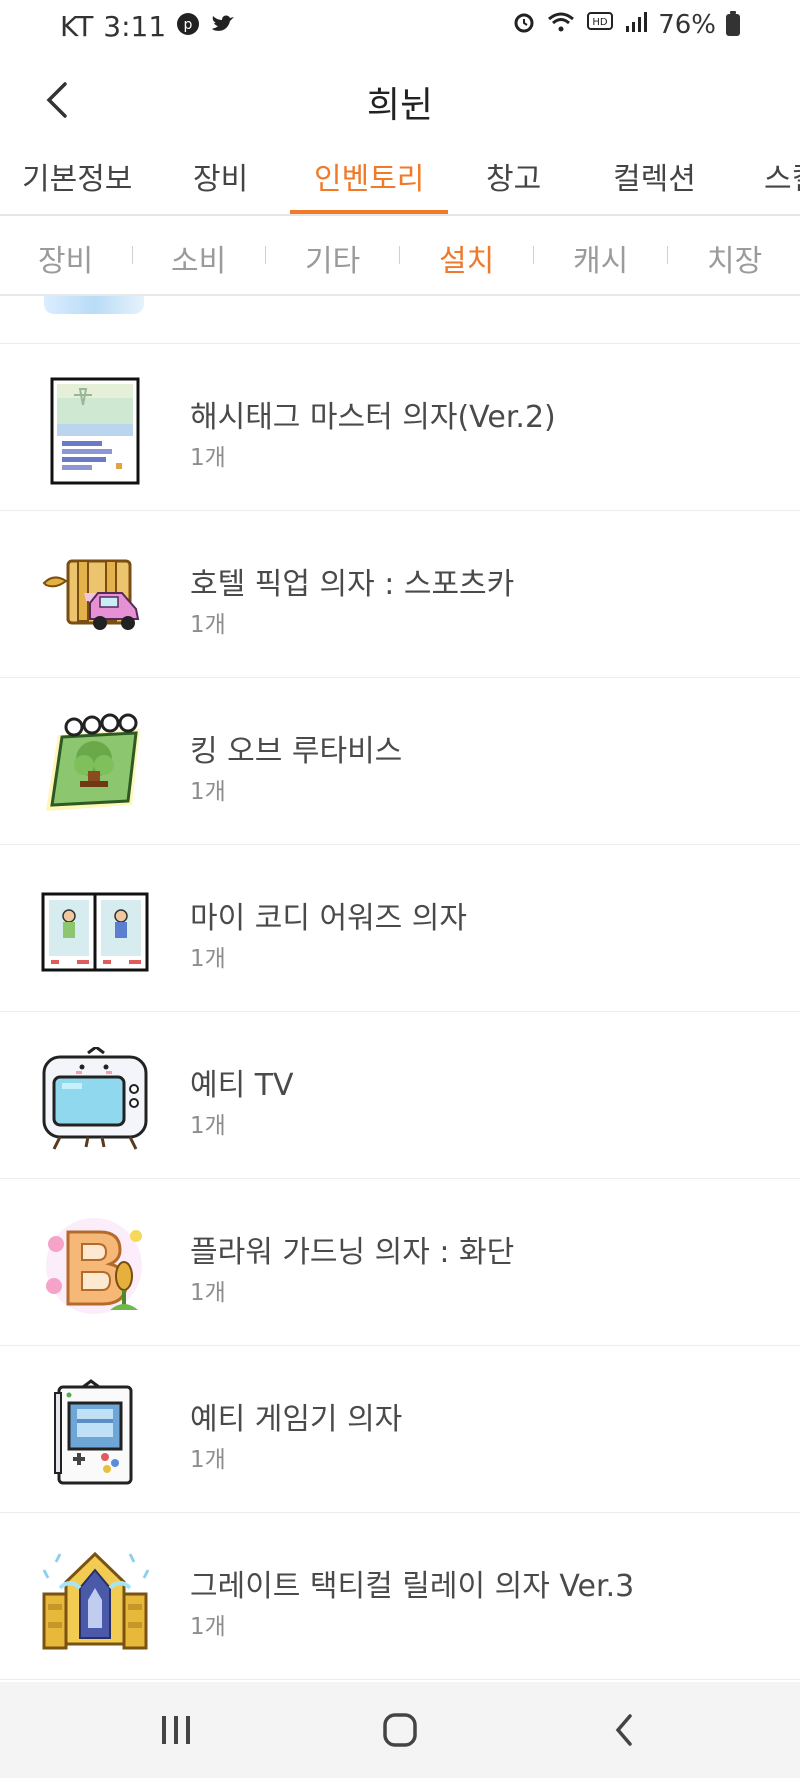 This screenshot has height=1778, width=800. I want to click on list-item, so click(400, 320).